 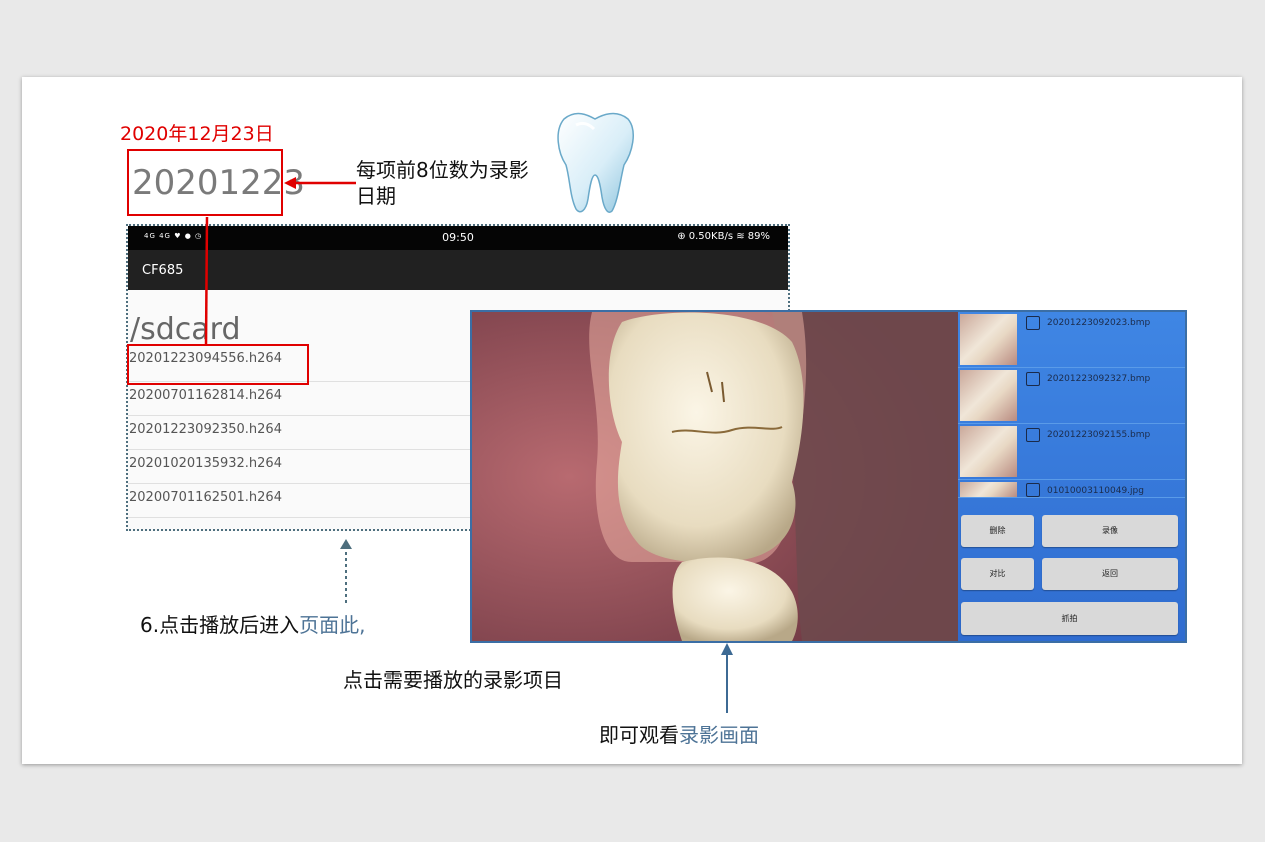 I want to click on step-6-text: 6.点击播放后进入, so click(x=220, y=625).